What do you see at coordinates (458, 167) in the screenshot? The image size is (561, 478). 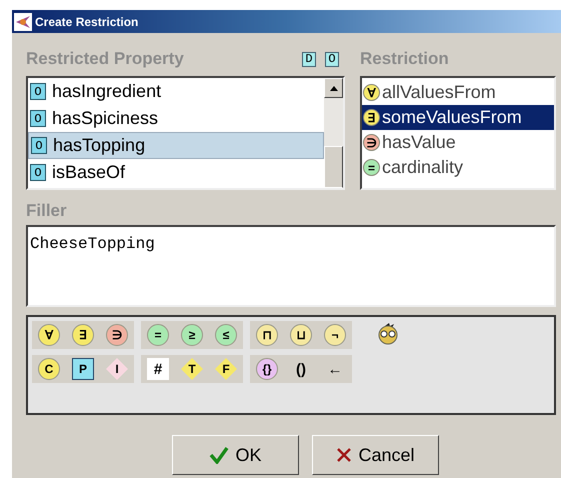 I see `restriction-item: = cardinality` at bounding box center [458, 167].